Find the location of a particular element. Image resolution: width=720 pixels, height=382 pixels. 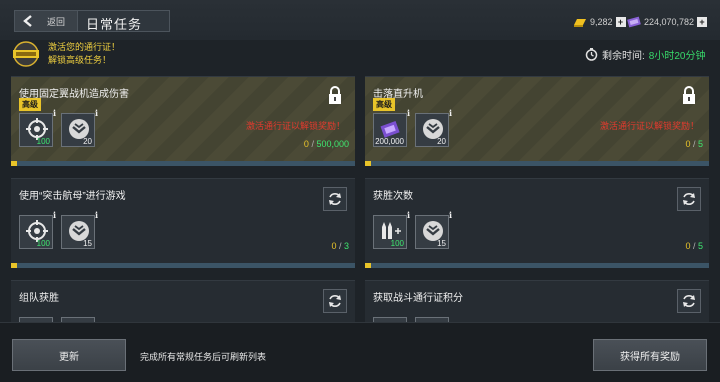

refresh-hint: 完成所有常规任务后可刷新列表 is located at coordinates (203, 357).